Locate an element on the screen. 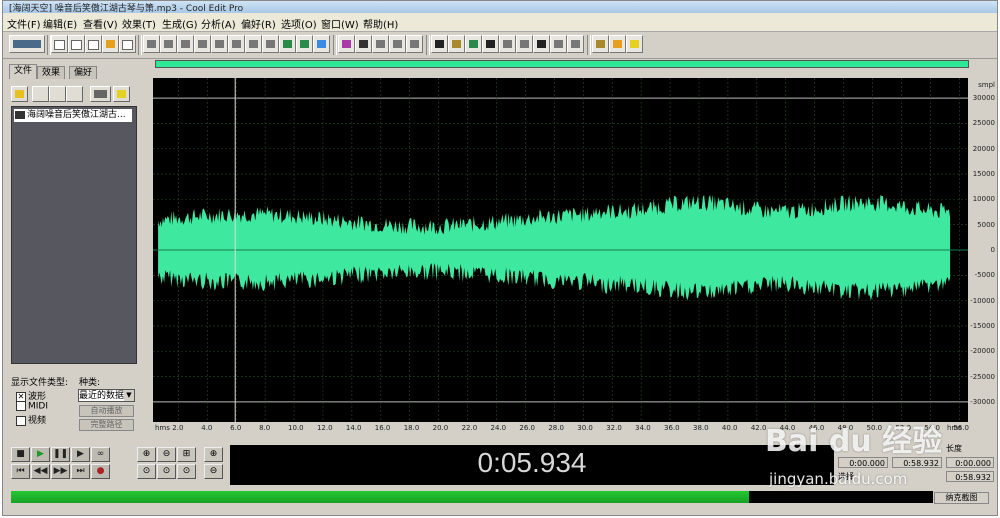 The image size is (1000, 518). record-button is located at coordinates (321, 44).